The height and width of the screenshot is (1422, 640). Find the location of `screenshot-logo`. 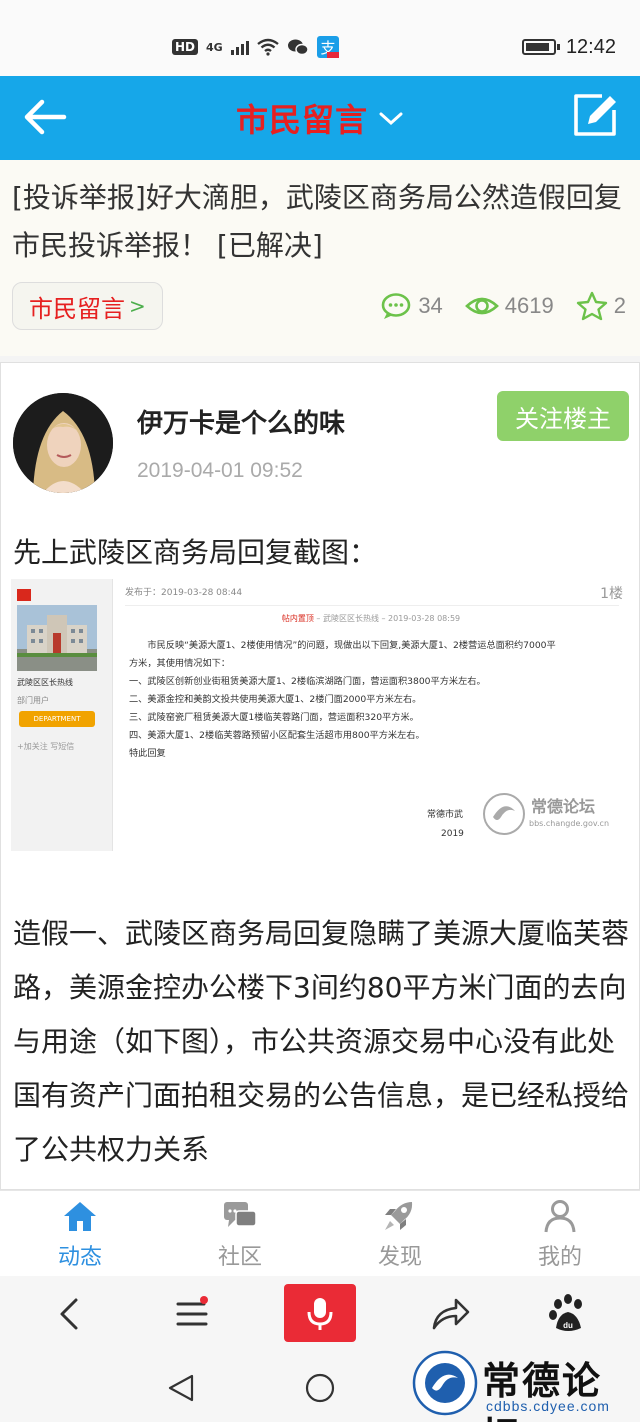

screenshot-logo is located at coordinates (24, 595).